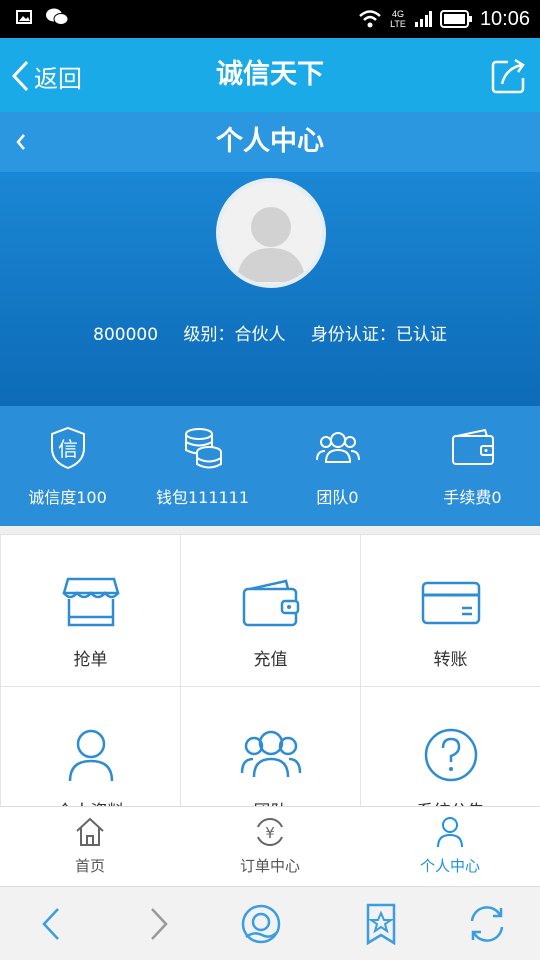 This screenshot has height=960, width=540. Describe the element at coordinates (487, 924) in the screenshot. I see `refresh-icon` at that location.